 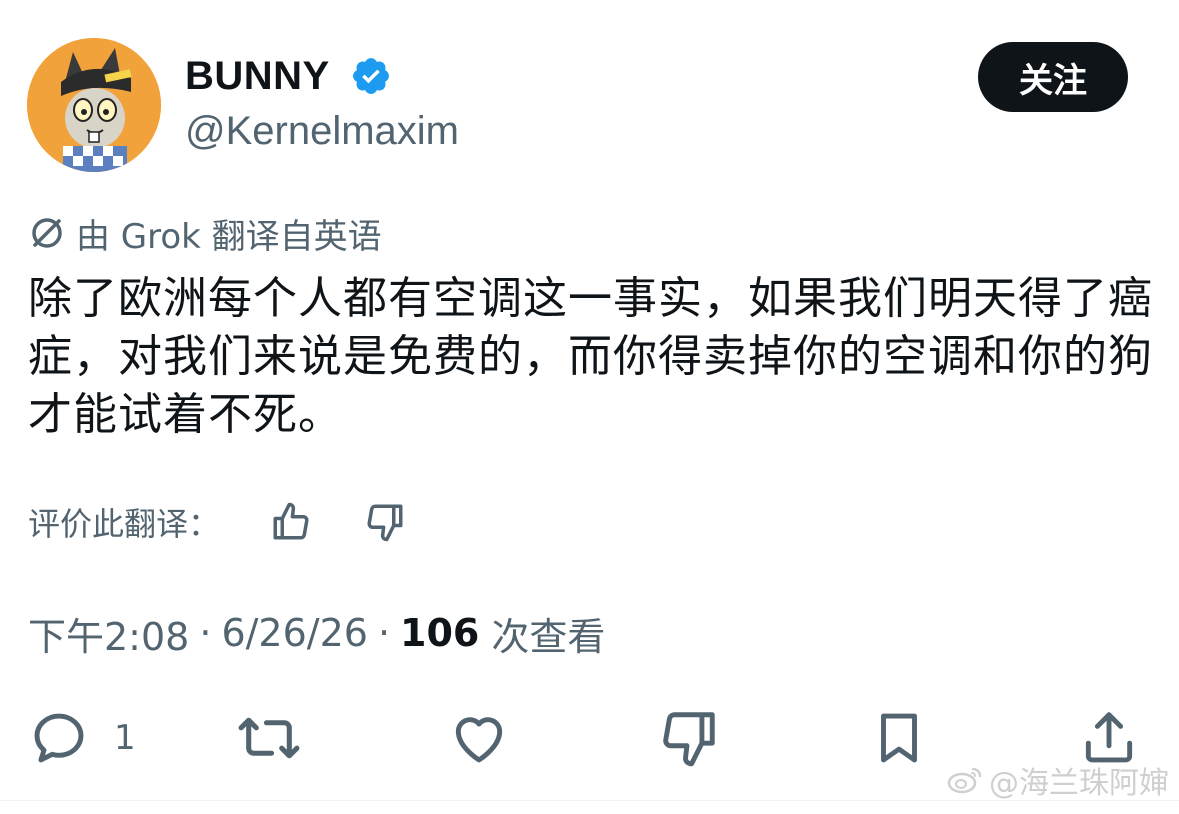 What do you see at coordinates (548, 636) in the screenshot?
I see `views-label: 次查看` at bounding box center [548, 636].